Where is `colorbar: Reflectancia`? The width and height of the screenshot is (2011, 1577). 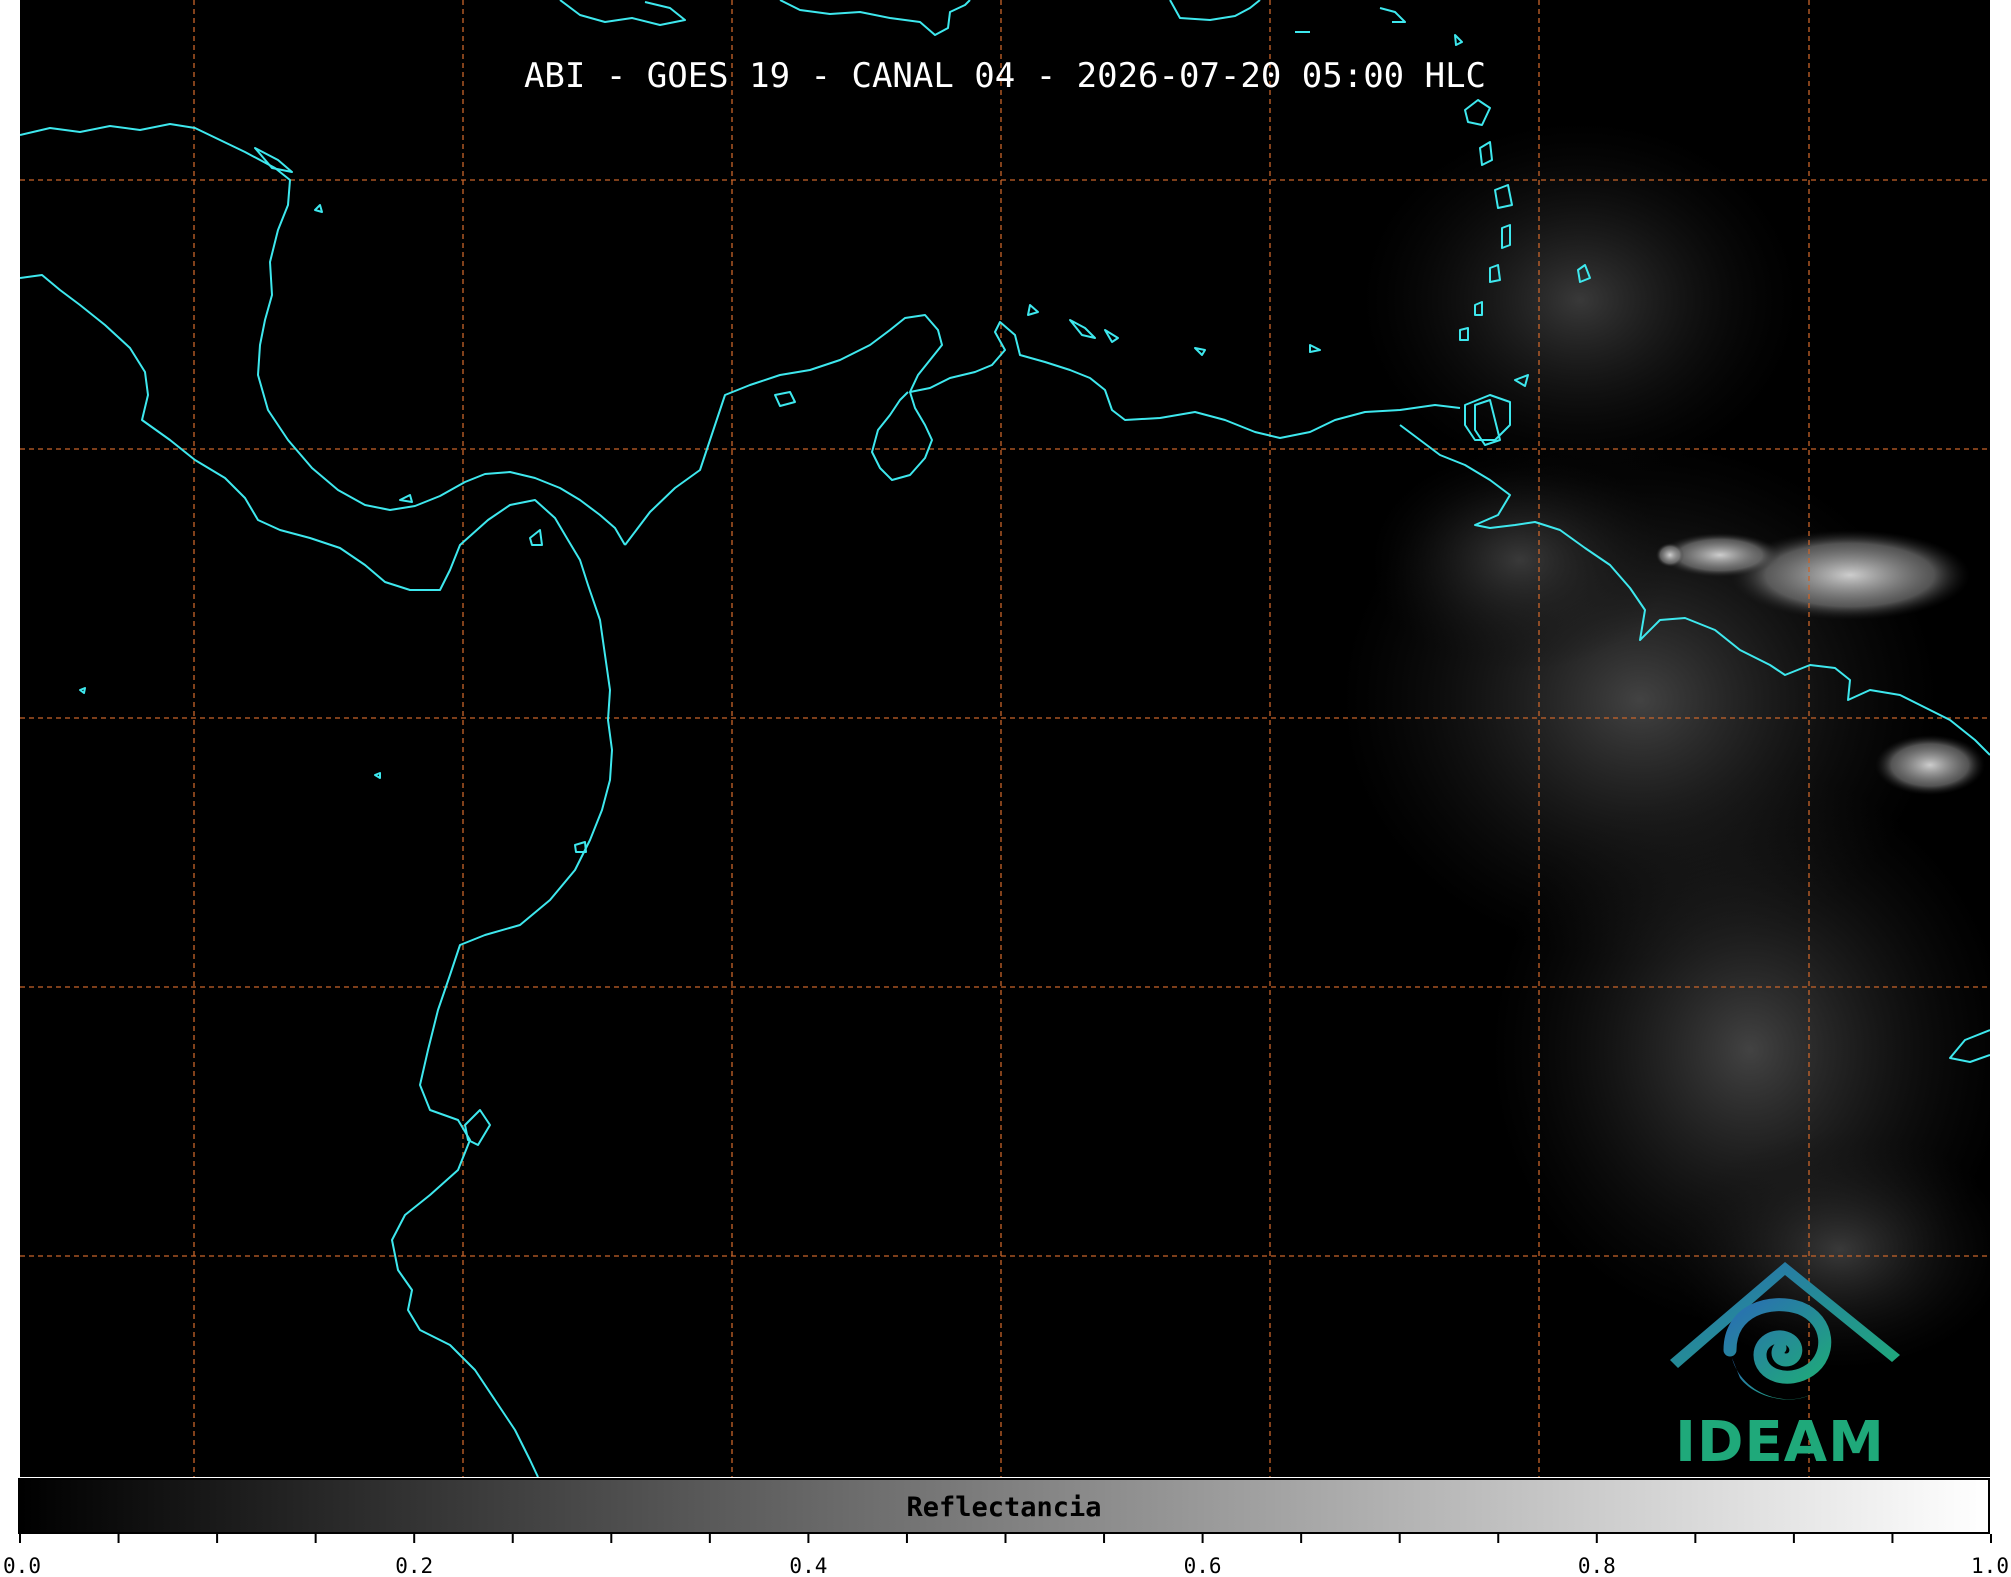 colorbar: Reflectancia is located at coordinates (1004, 1506).